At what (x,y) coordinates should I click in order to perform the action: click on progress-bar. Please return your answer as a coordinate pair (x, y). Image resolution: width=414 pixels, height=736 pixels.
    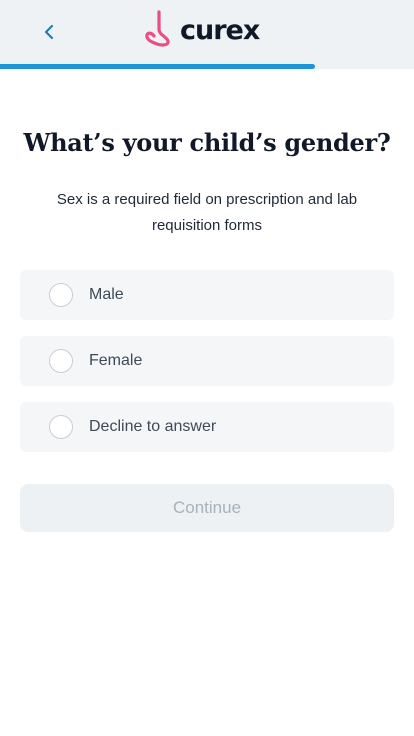
    Looking at the image, I should click on (207, 66).